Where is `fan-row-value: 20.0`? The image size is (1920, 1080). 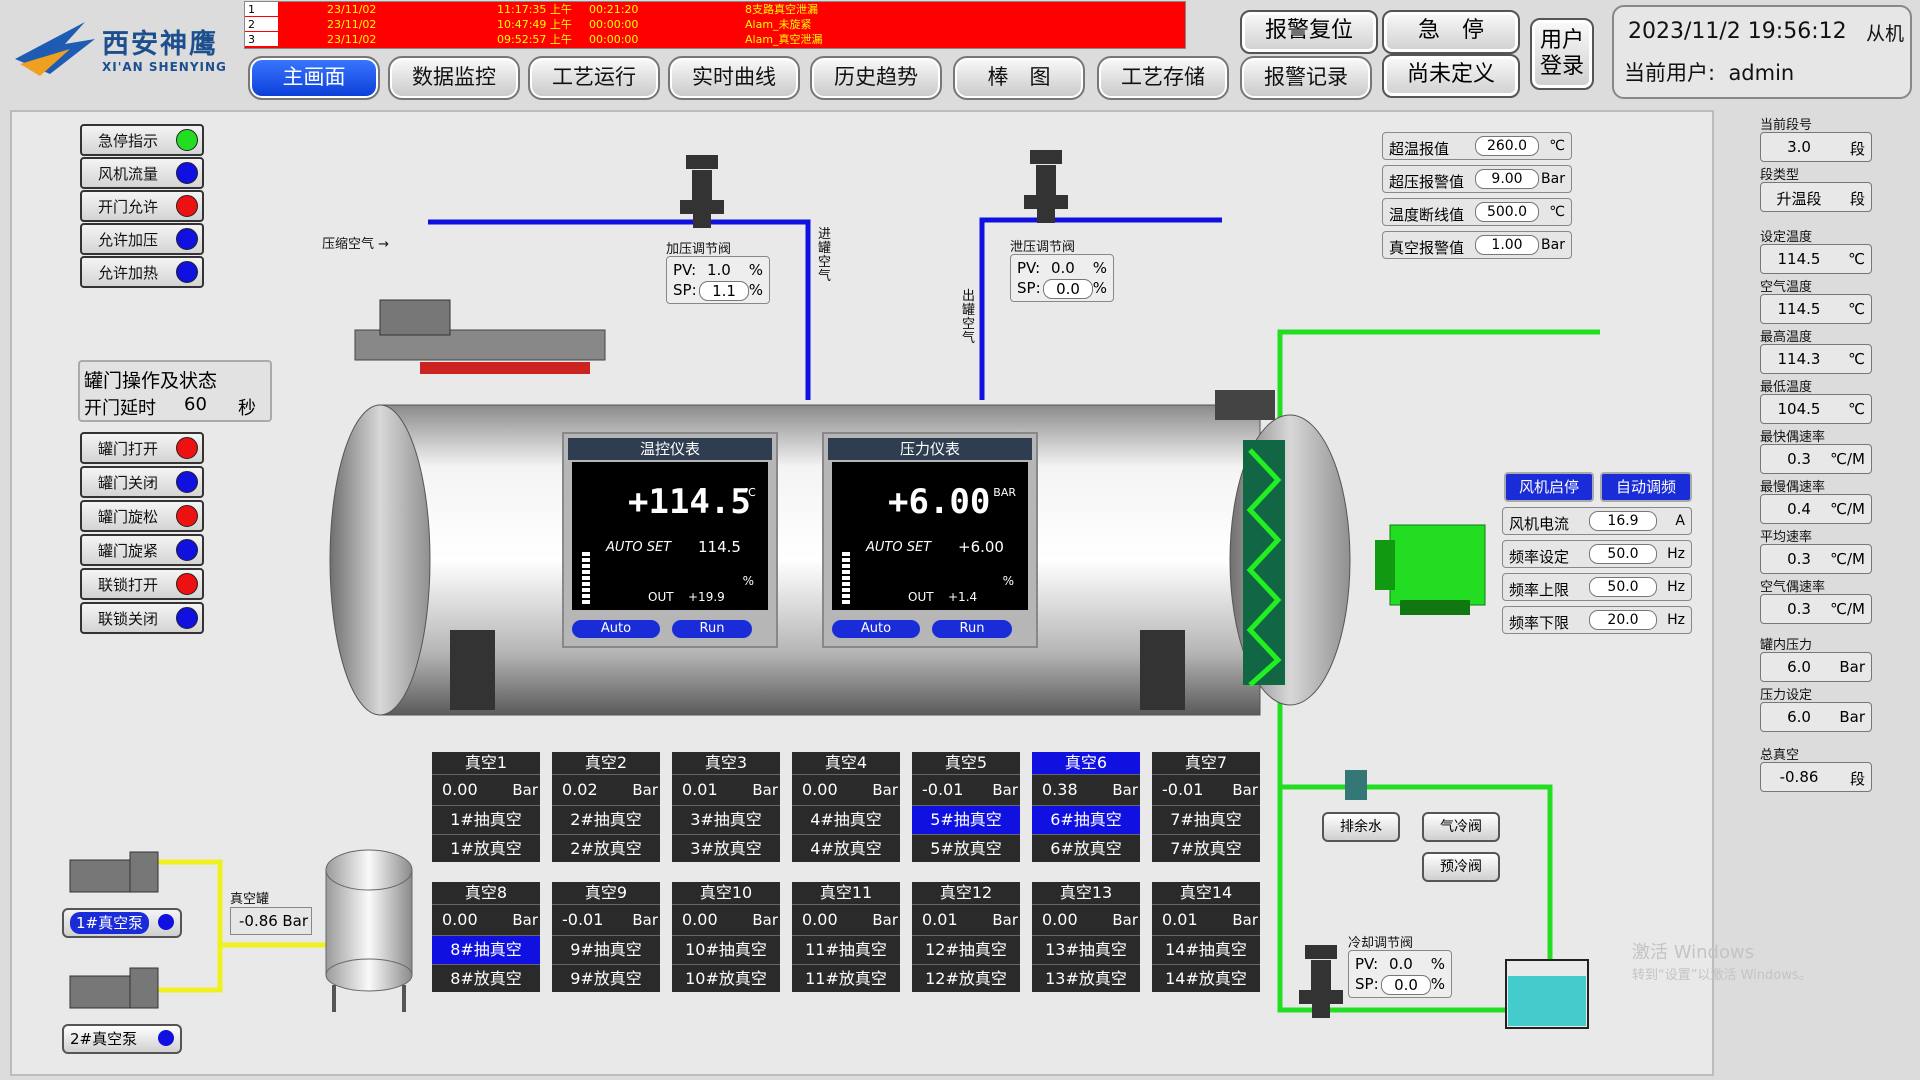 fan-row-value: 20.0 is located at coordinates (1623, 620).